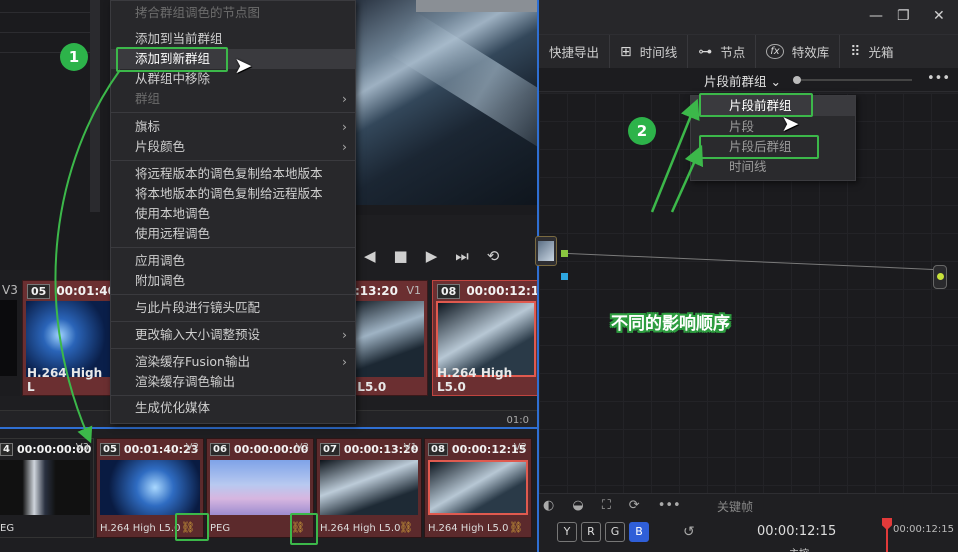  Describe the element at coordinates (233, 408) in the screenshot. I see `menu-item-optimized-media: 生成优化媒体` at that location.